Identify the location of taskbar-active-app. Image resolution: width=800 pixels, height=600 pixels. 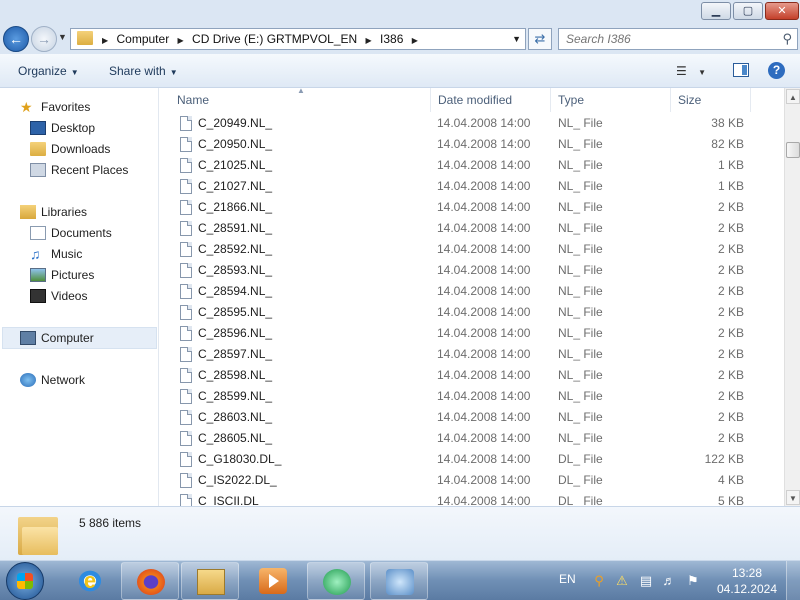
(336, 581).